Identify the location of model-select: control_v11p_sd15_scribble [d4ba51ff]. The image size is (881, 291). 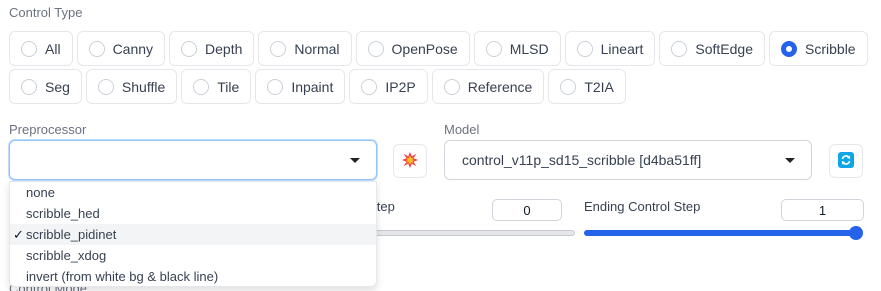
(628, 160).